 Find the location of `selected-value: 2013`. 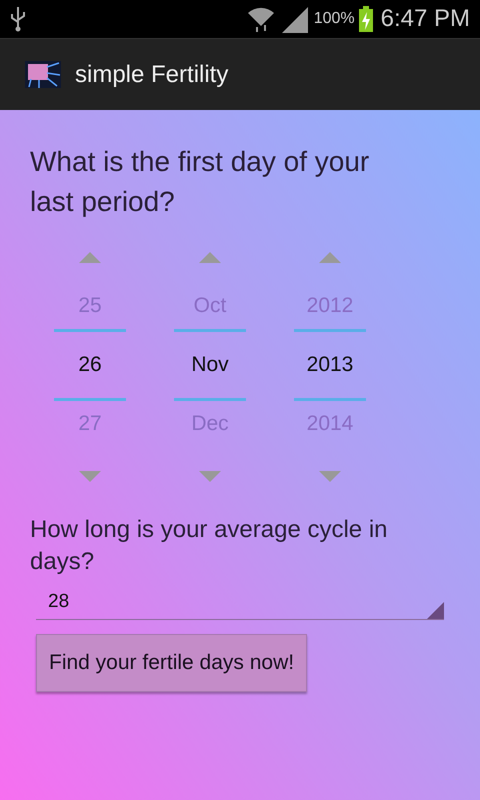

selected-value: 2013 is located at coordinates (330, 365).